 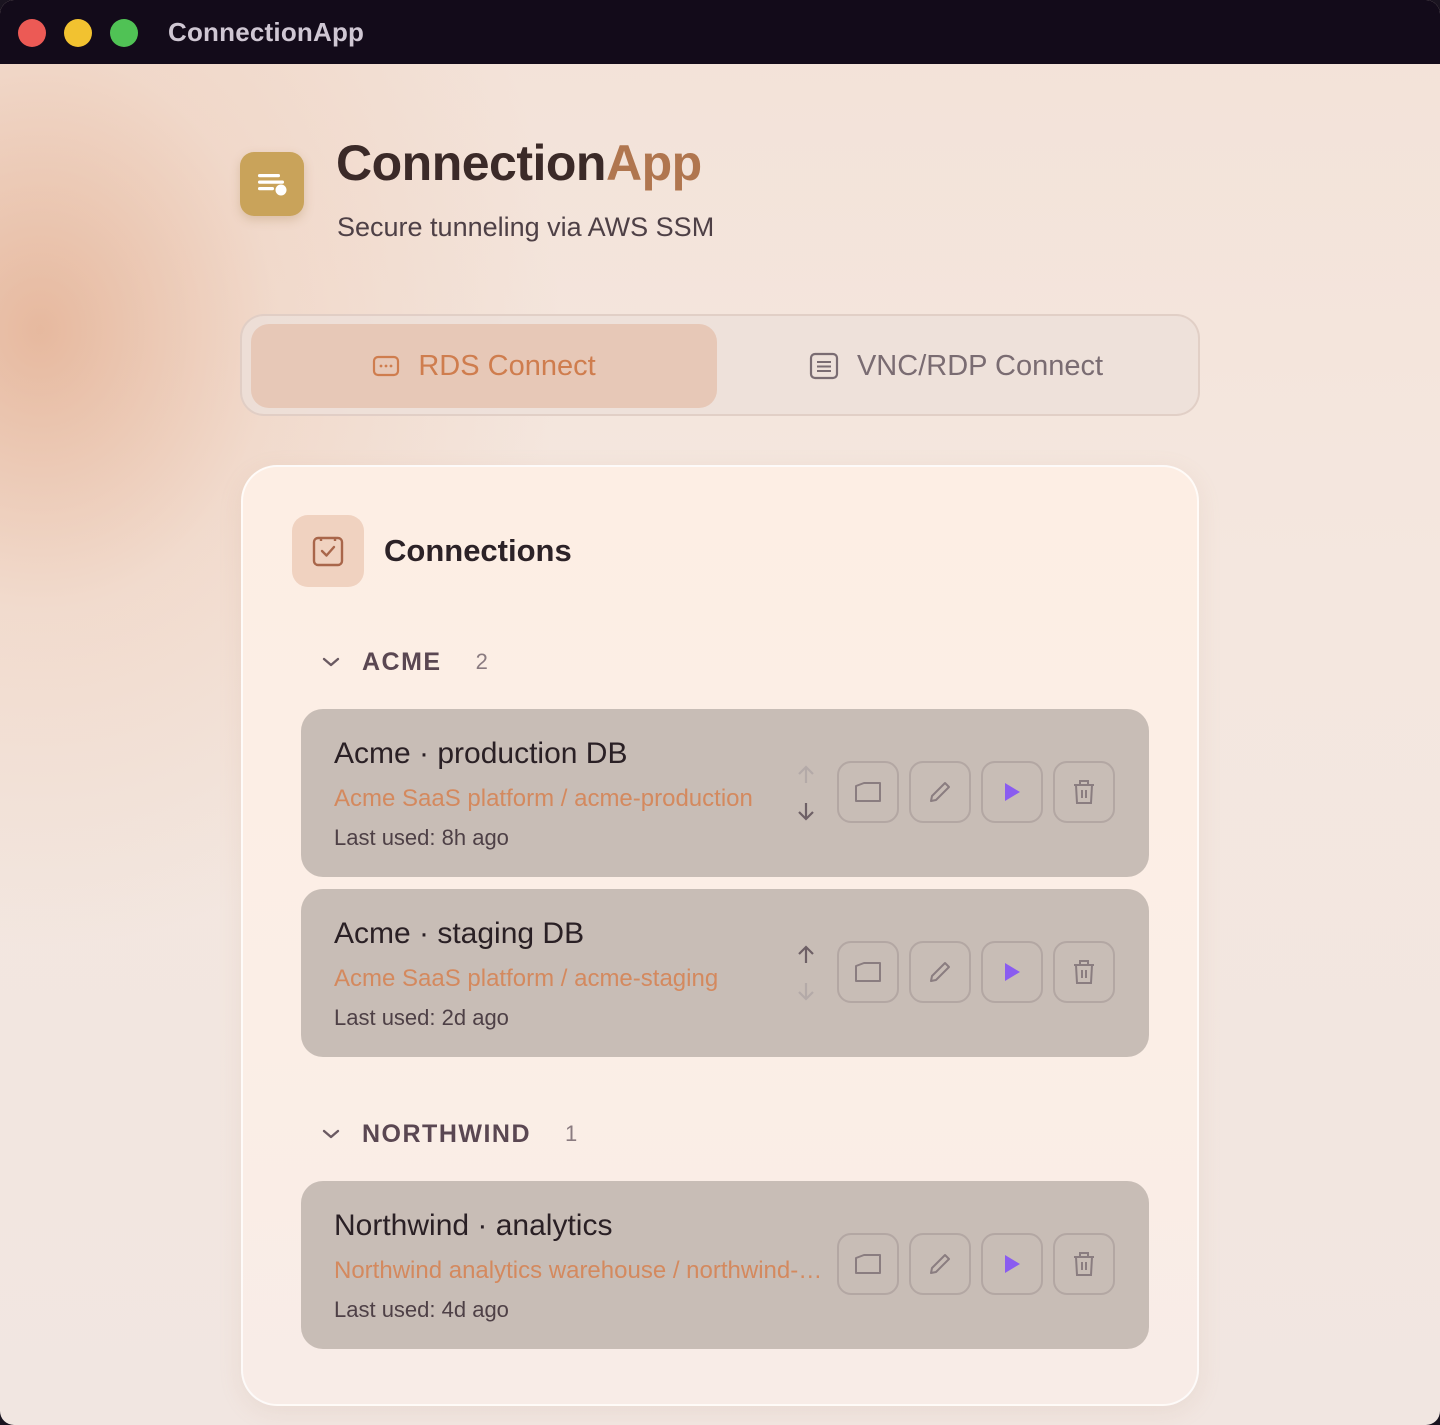 I want to click on page-title: ConnectionApp, so click(x=519, y=163).